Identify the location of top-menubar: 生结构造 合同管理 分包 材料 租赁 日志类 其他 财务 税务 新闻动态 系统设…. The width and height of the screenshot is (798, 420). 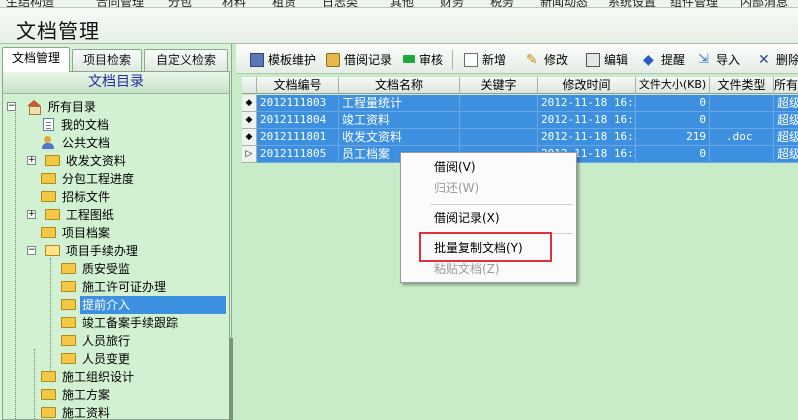
(399, 4).